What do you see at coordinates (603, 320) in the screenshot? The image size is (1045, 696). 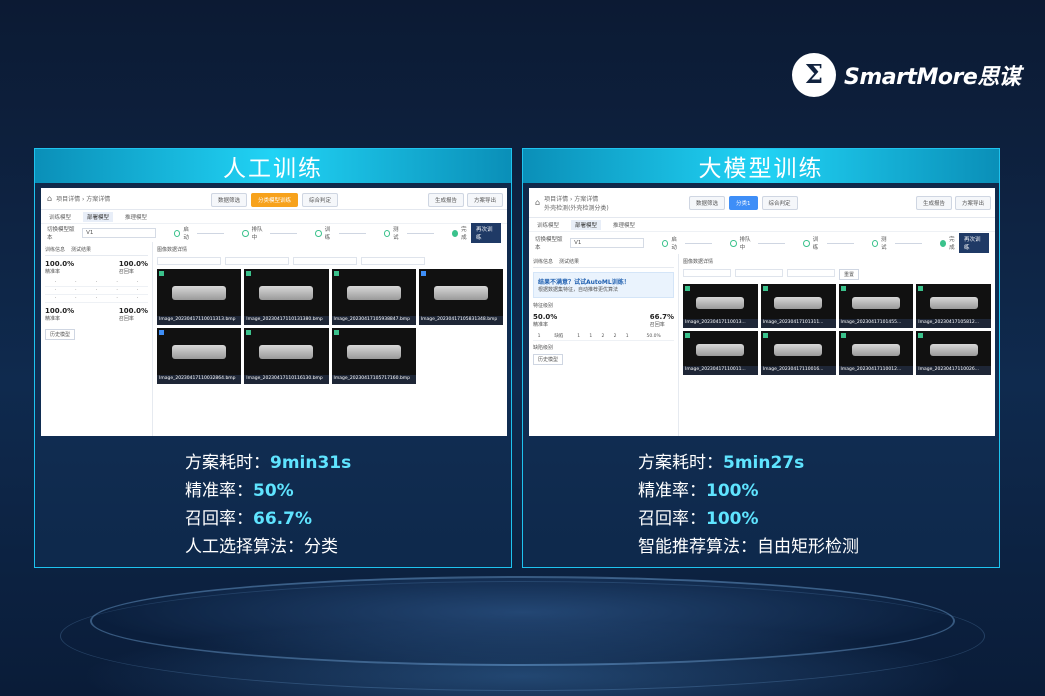 I see `kpi-row: 50.0% 精准率 66.7% 召回率` at bounding box center [603, 320].